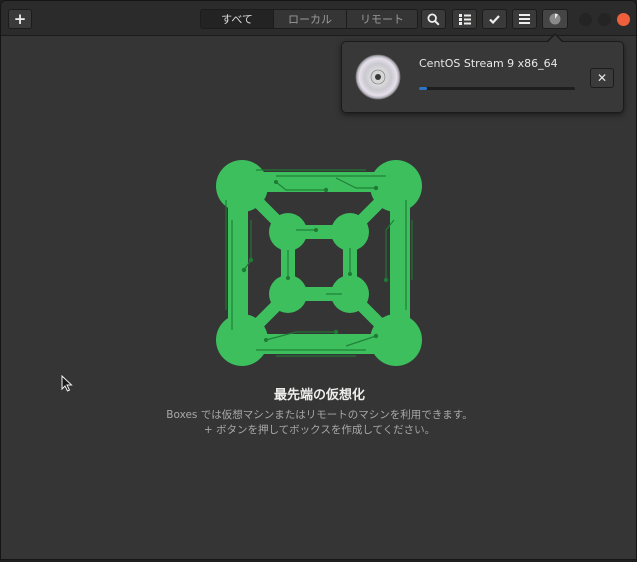 The height and width of the screenshot is (562, 637). I want to click on downloads-button, so click(555, 19).